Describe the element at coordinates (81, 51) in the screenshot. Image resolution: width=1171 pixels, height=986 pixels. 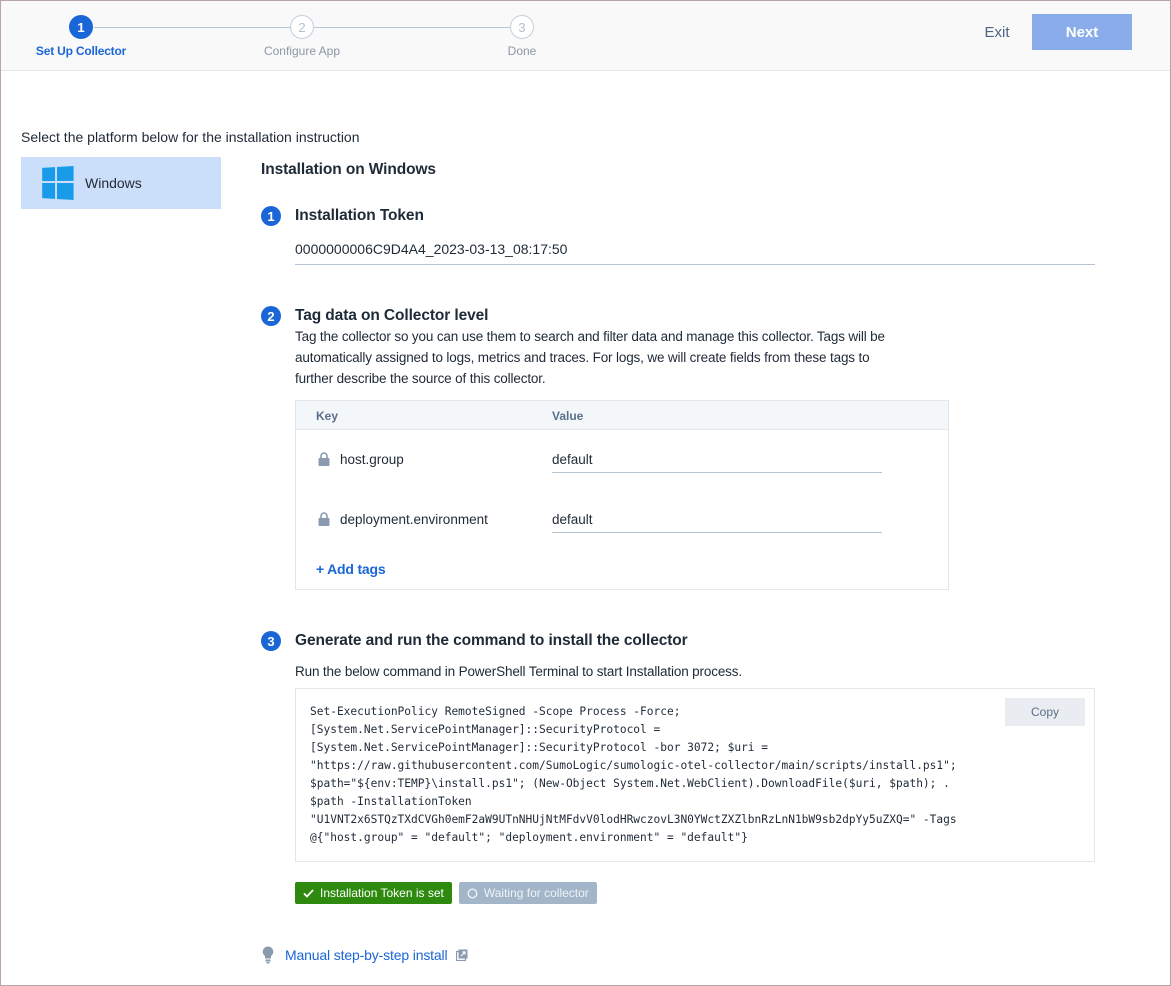
I see `step-label: Set Up Collector` at that location.